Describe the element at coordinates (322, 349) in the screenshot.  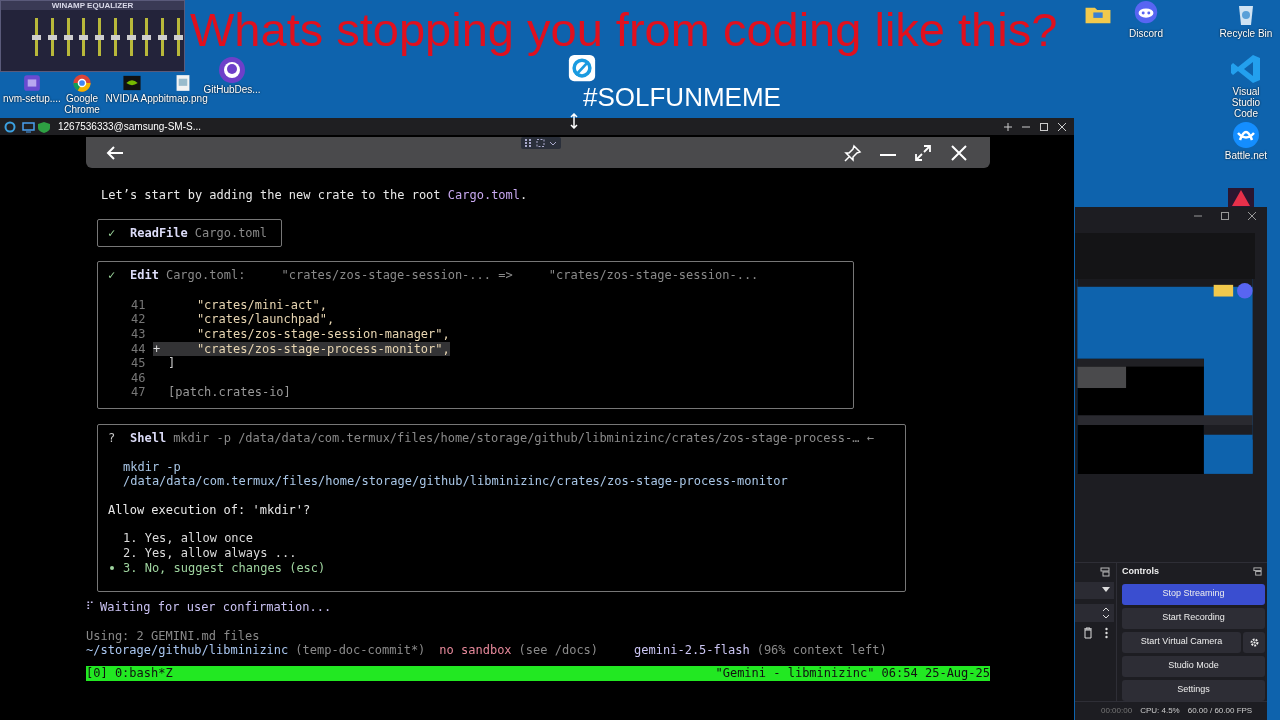
I see `code-line: "crates/zos-stage-process-monitor",` at that location.